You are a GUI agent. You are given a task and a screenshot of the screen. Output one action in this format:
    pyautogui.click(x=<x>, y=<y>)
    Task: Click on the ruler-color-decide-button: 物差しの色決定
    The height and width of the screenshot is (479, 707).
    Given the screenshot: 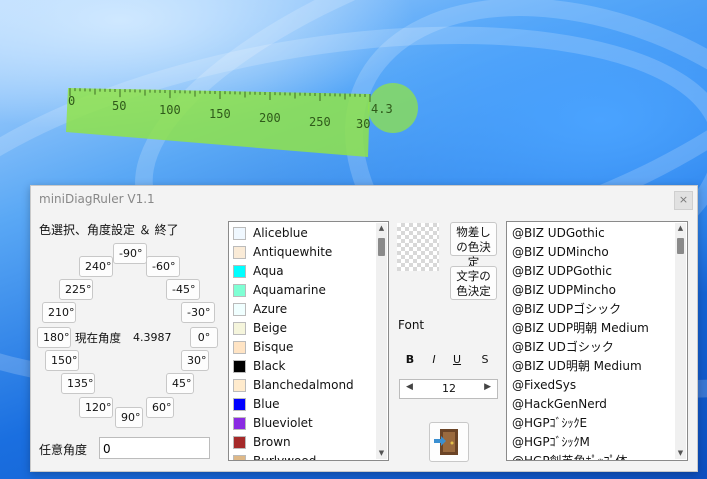 What is the action you would take?
    pyautogui.click(x=473, y=245)
    